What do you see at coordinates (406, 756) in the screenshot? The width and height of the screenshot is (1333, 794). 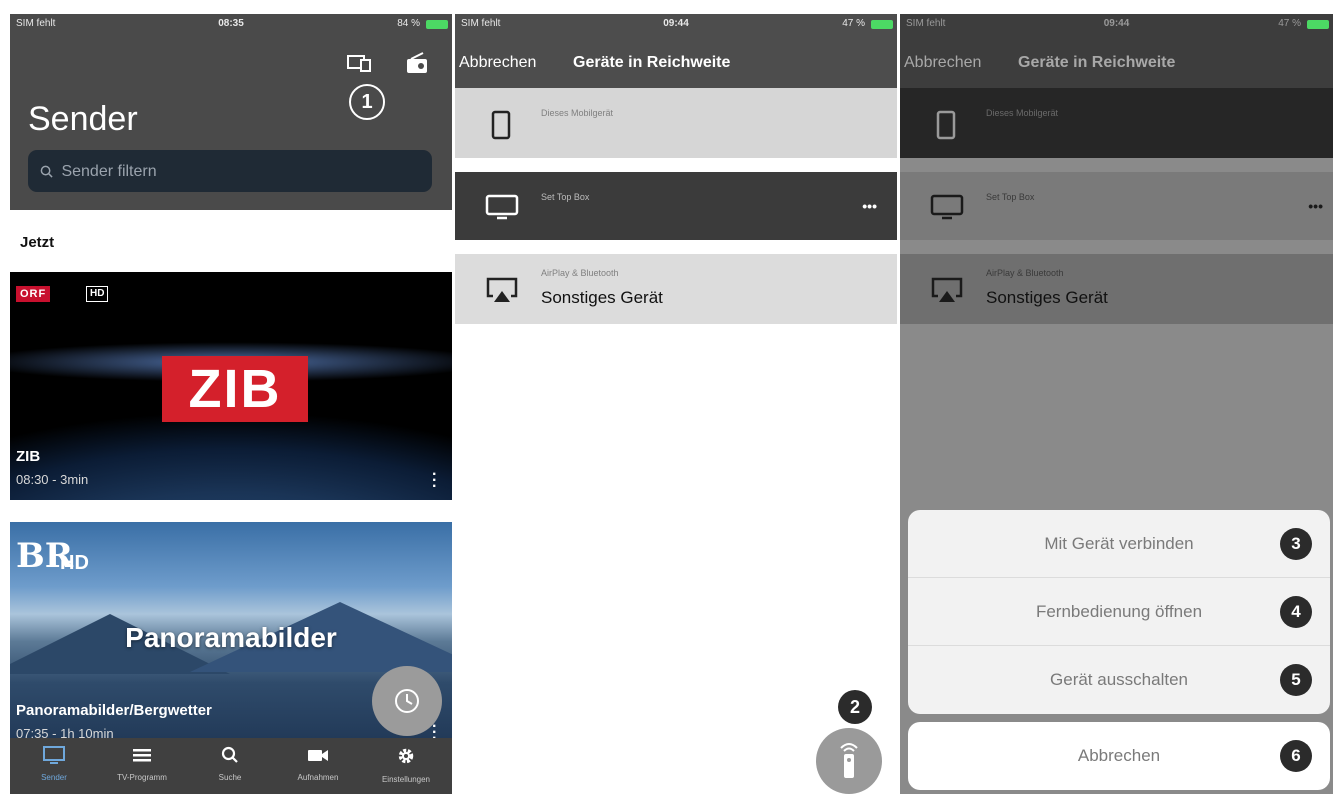 I see `gear-icon` at bounding box center [406, 756].